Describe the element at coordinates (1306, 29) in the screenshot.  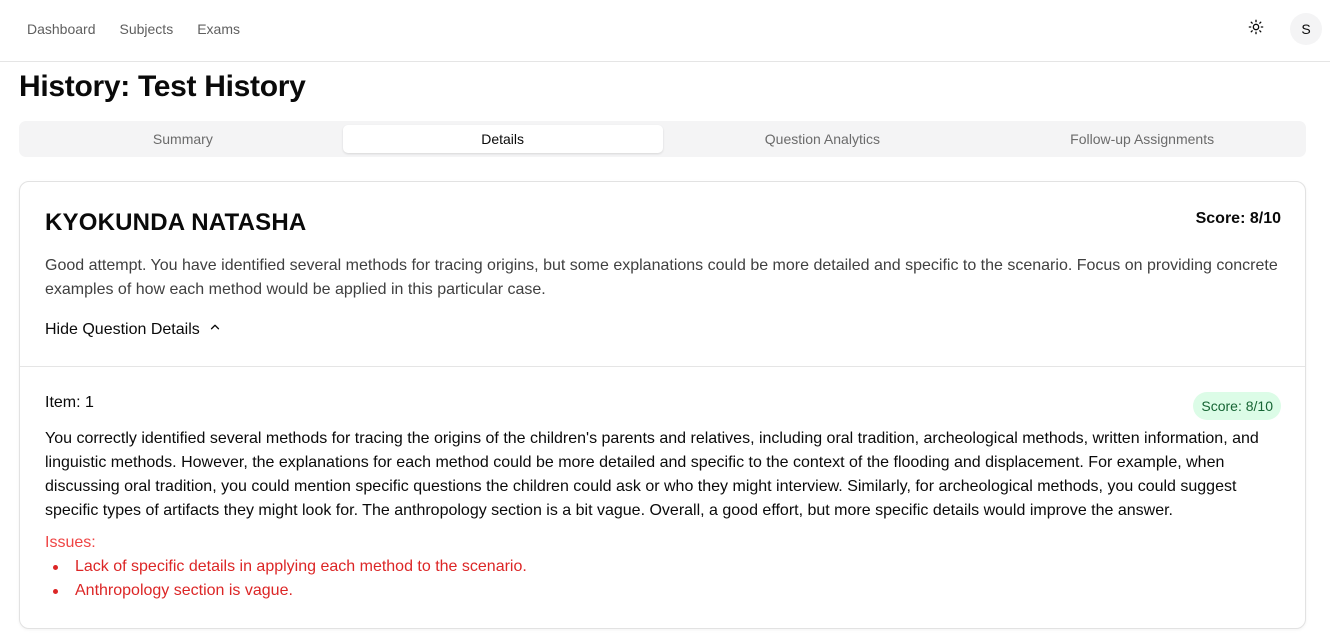
I see `user-avatar: S` at that location.